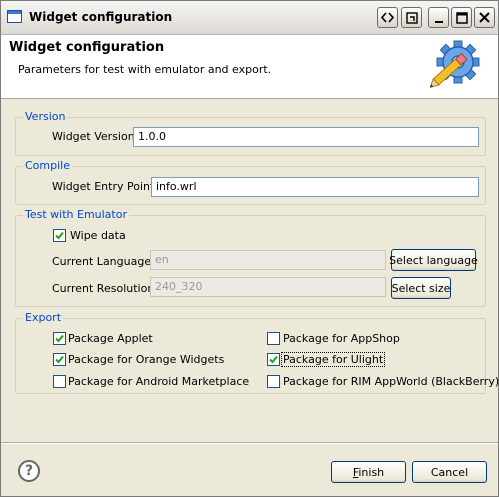 The height and width of the screenshot is (497, 499). I want to click on gear-pencil-icon, so click(458, 63).